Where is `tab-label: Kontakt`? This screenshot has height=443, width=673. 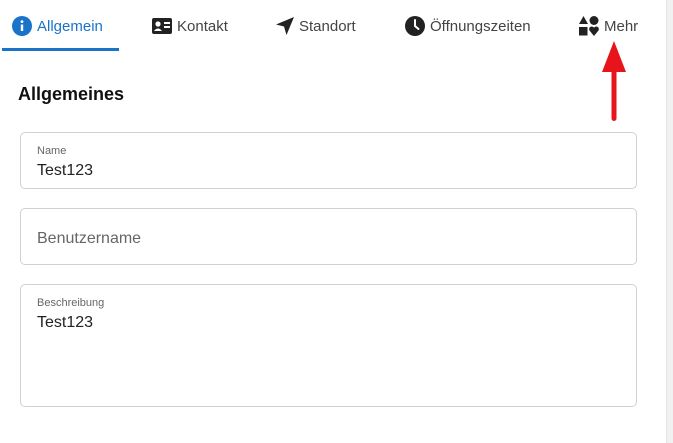
tab-label: Kontakt is located at coordinates (202, 26).